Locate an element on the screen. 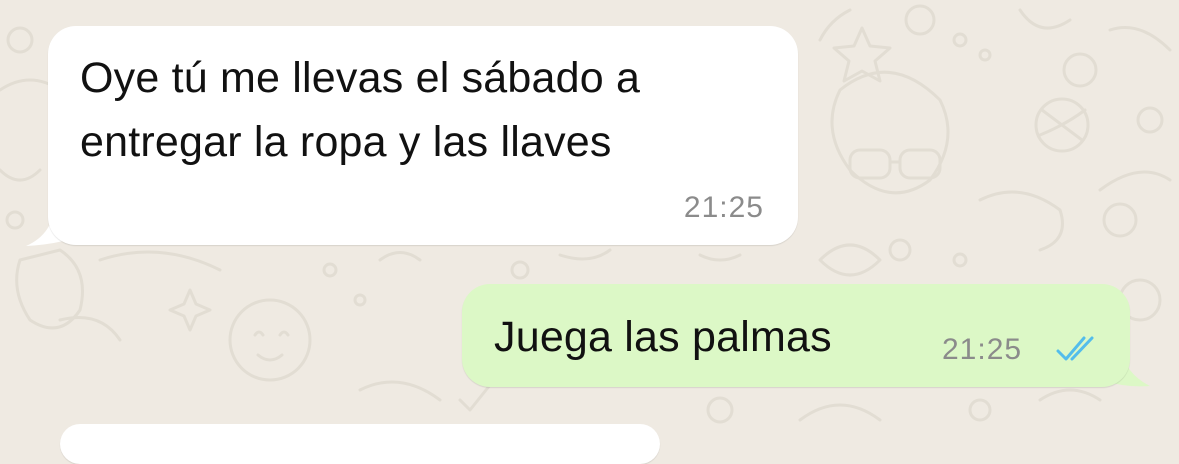 Image resolution: width=1179 pixels, height=464 pixels. outgoing-message-bubble: Juega las palmas 21:25 is located at coordinates (796, 335).